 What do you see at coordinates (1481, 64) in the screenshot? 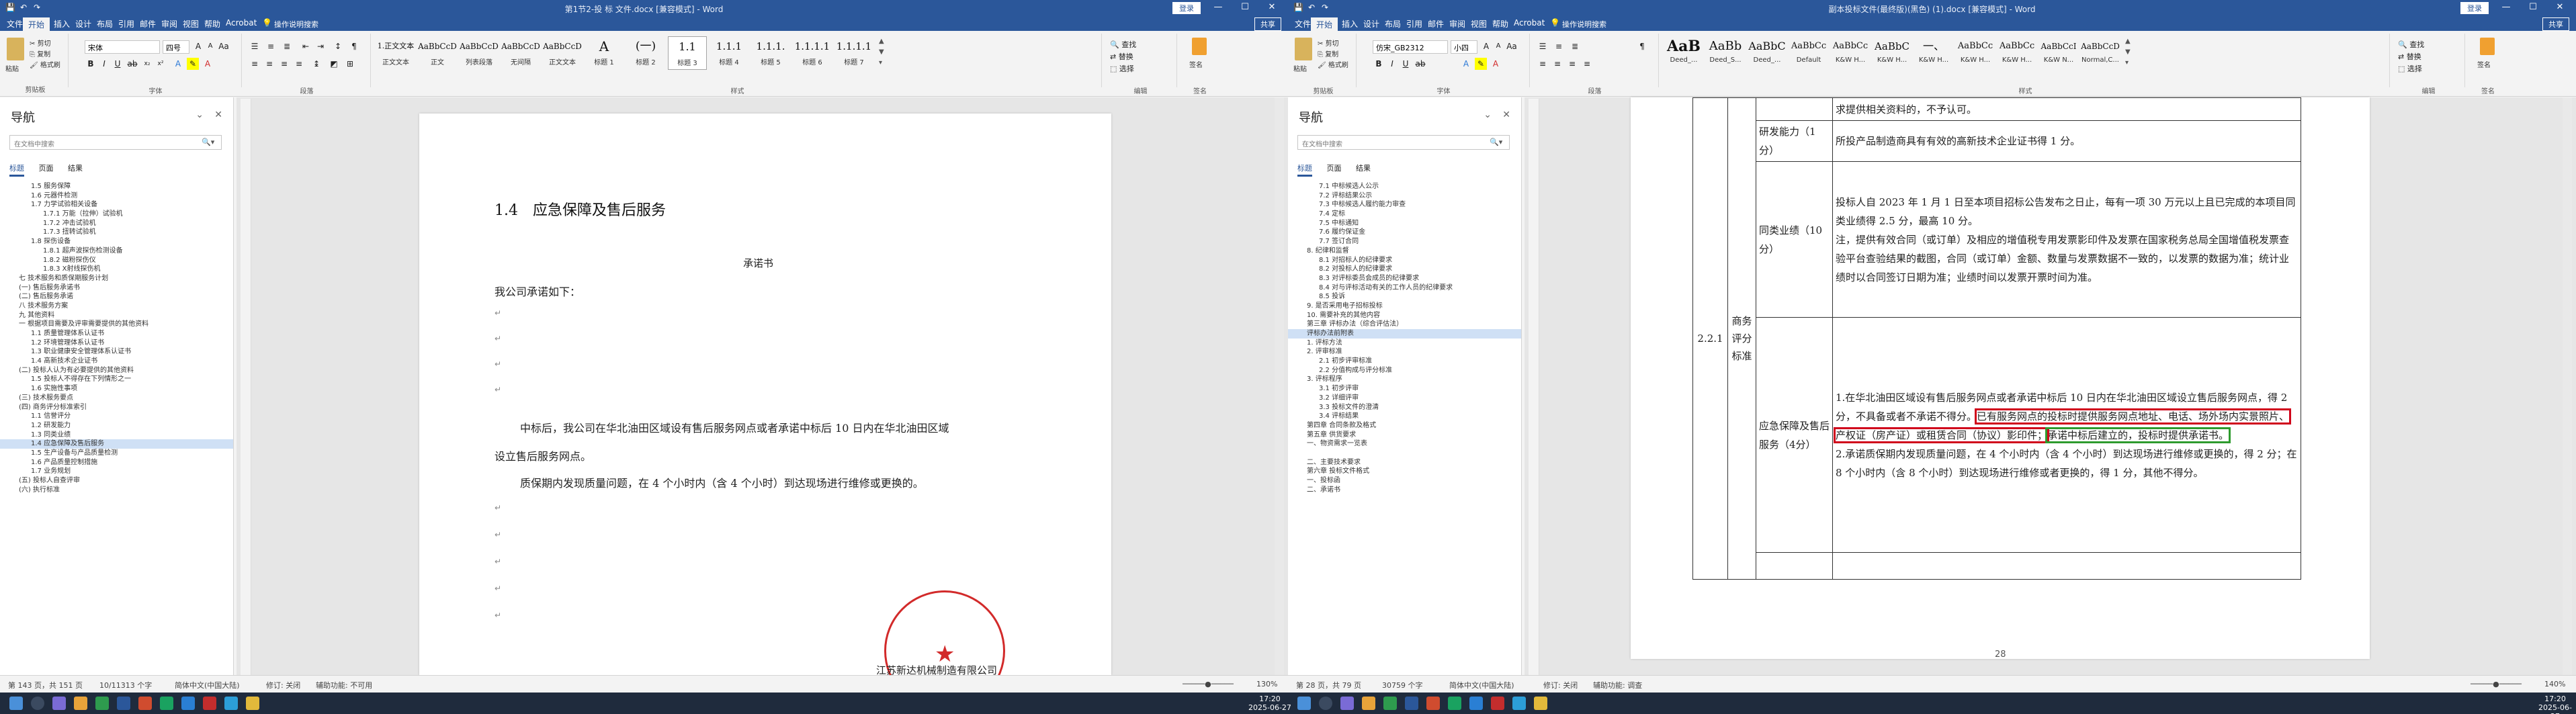
I see `highlight-icon: ✎` at bounding box center [1481, 64].